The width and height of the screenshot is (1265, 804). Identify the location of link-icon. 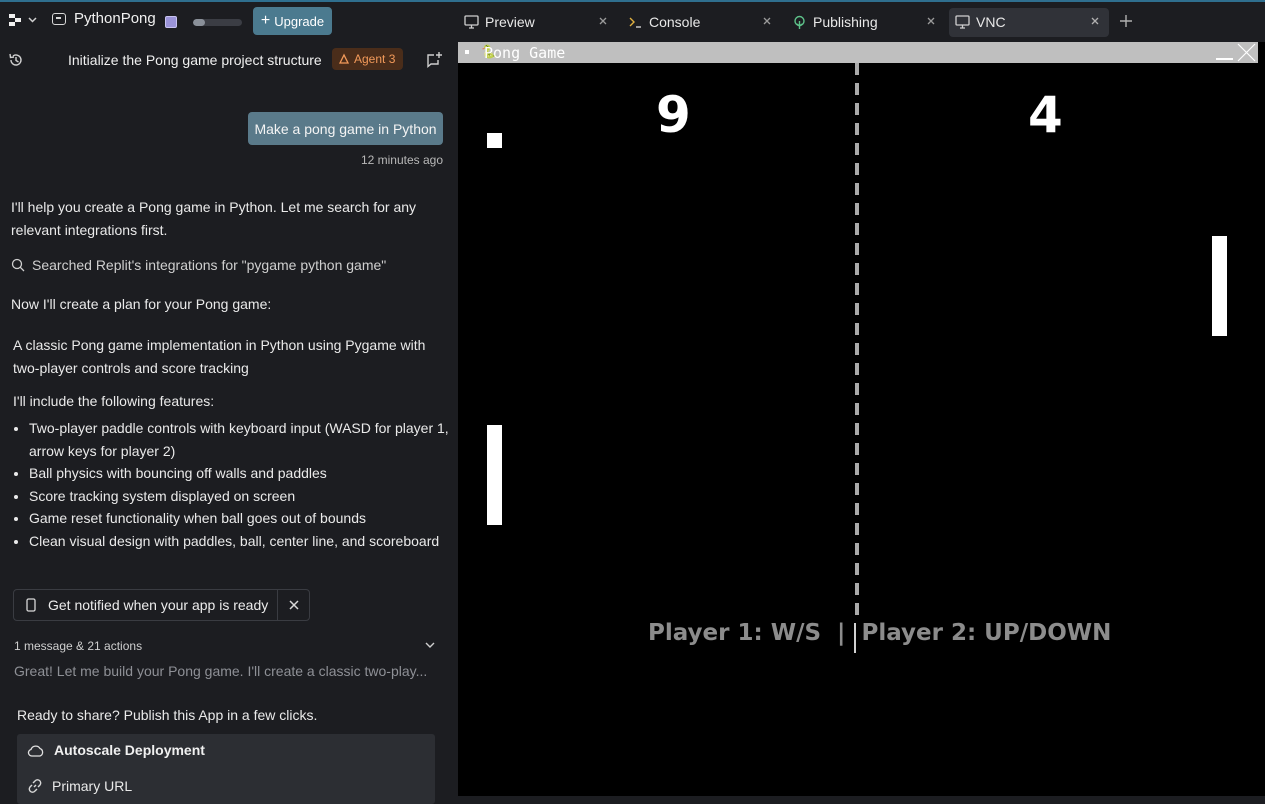
(35, 786).